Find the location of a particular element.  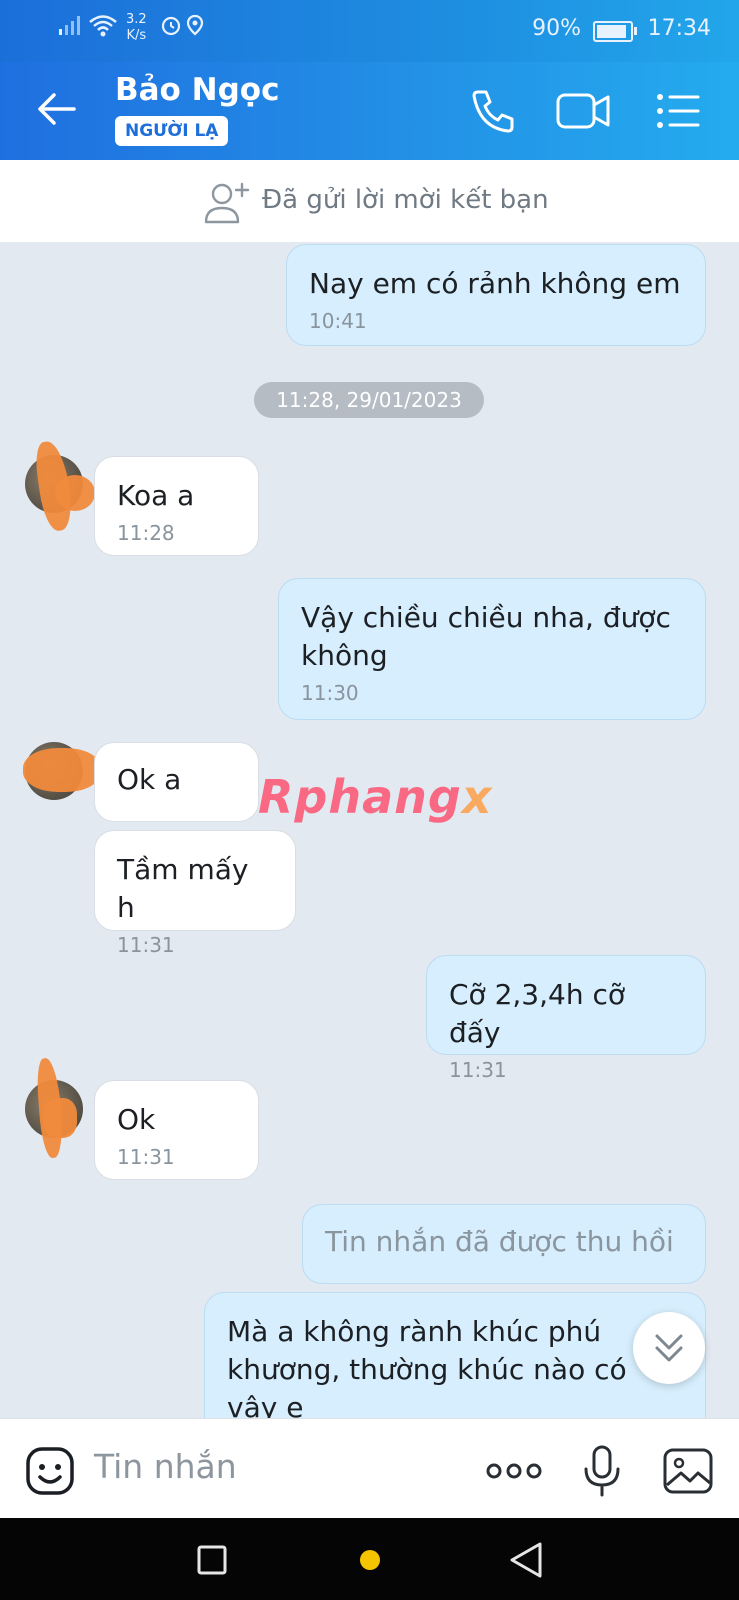

sticker-icon is located at coordinates (50, 1471).